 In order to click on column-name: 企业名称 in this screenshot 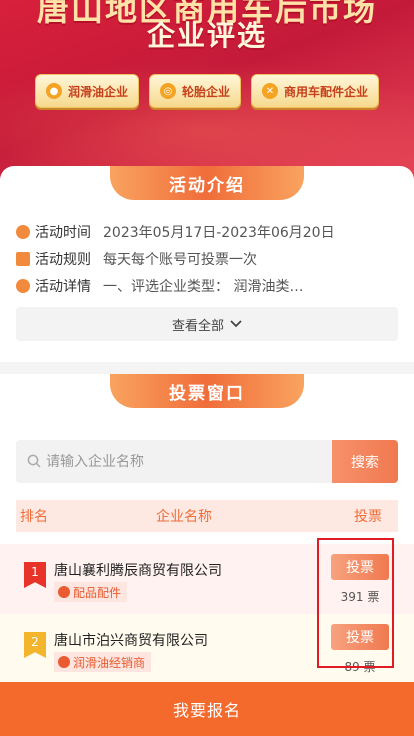, I will do `click(184, 517)`.